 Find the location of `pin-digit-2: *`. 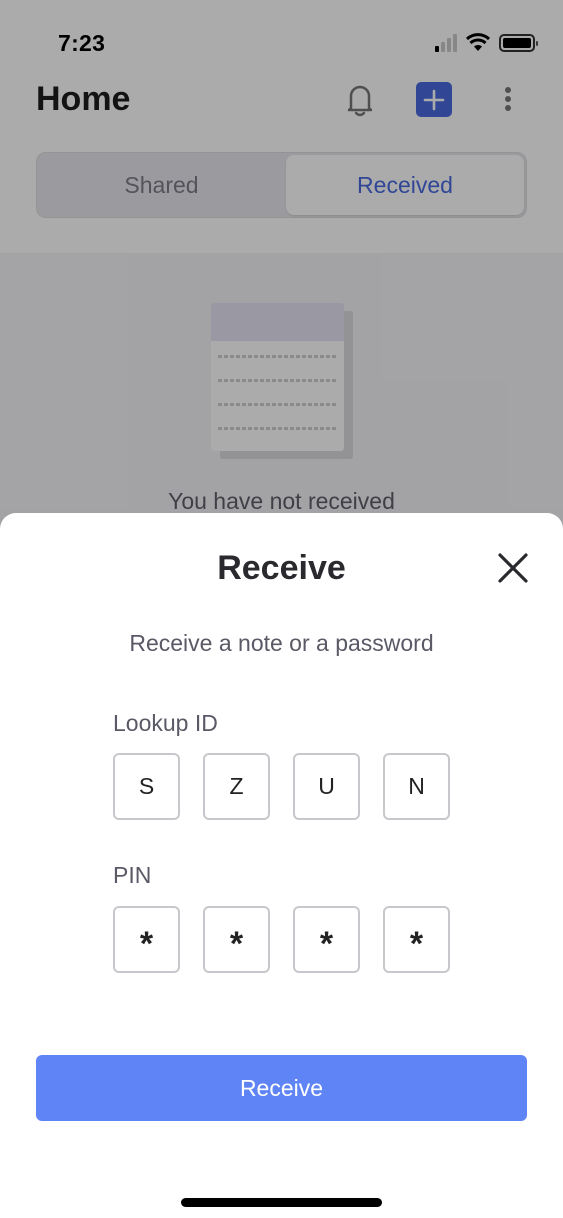

pin-digit-2: * is located at coordinates (236, 939).